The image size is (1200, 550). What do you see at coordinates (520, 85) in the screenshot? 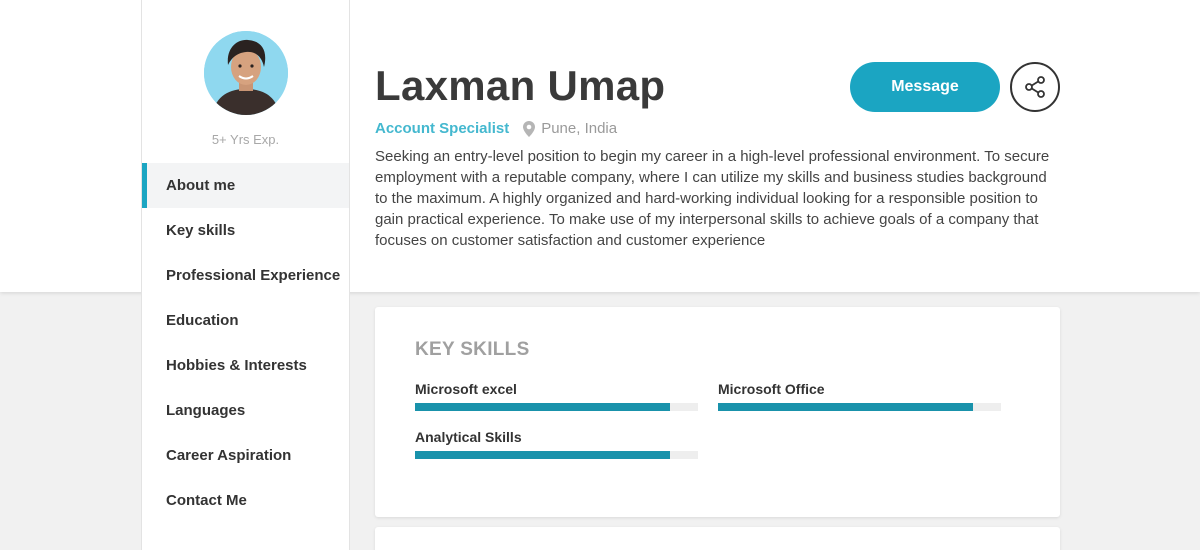
I see `profile-name: Laxman Umap` at bounding box center [520, 85].